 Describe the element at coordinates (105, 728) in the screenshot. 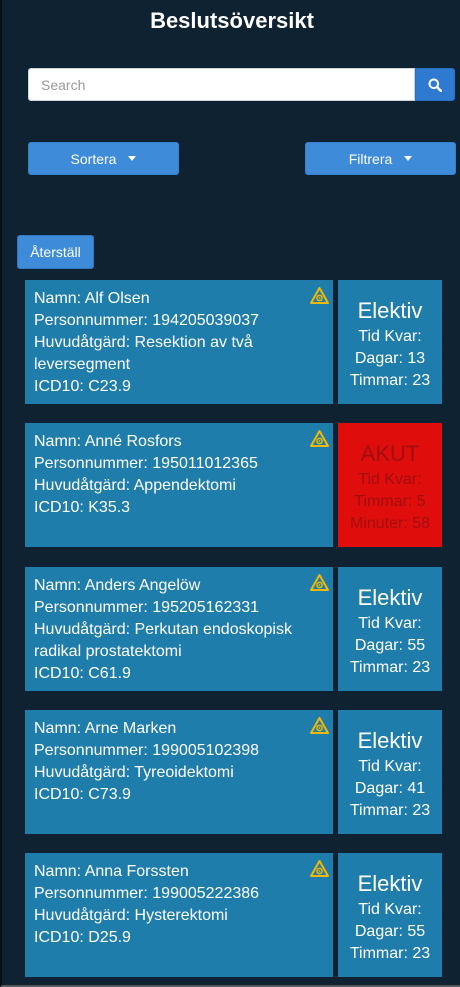

I see `patient-name: Namn: Arne Marken` at that location.